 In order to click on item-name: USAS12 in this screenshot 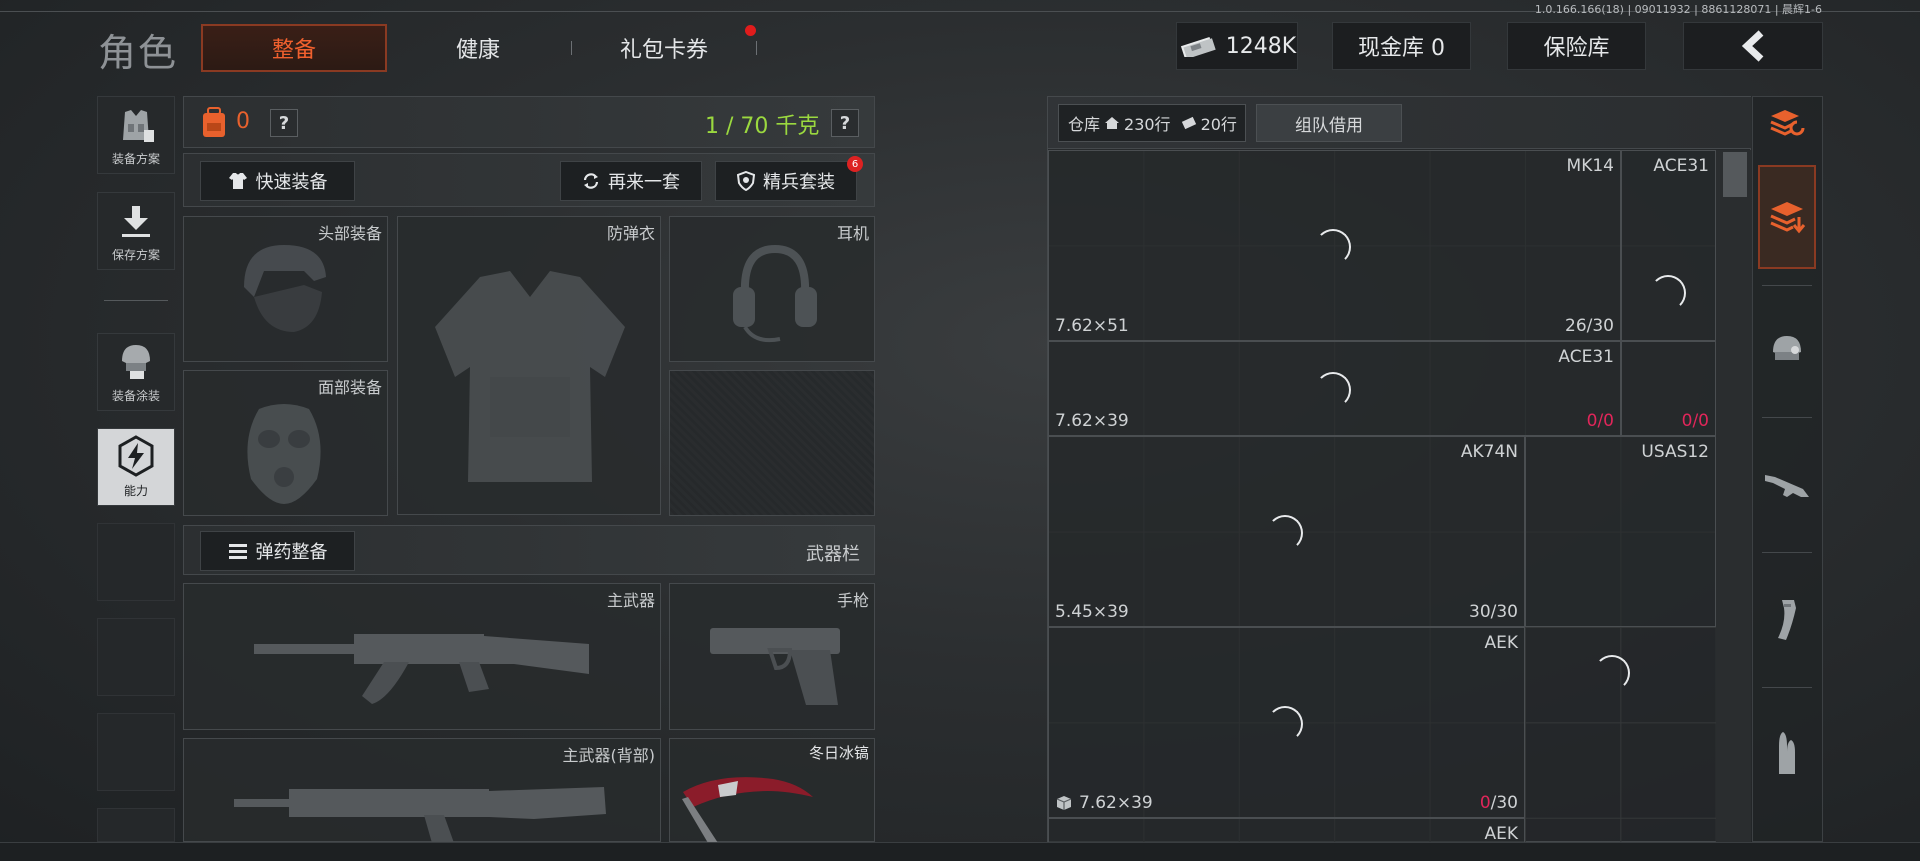, I will do `click(1675, 452)`.